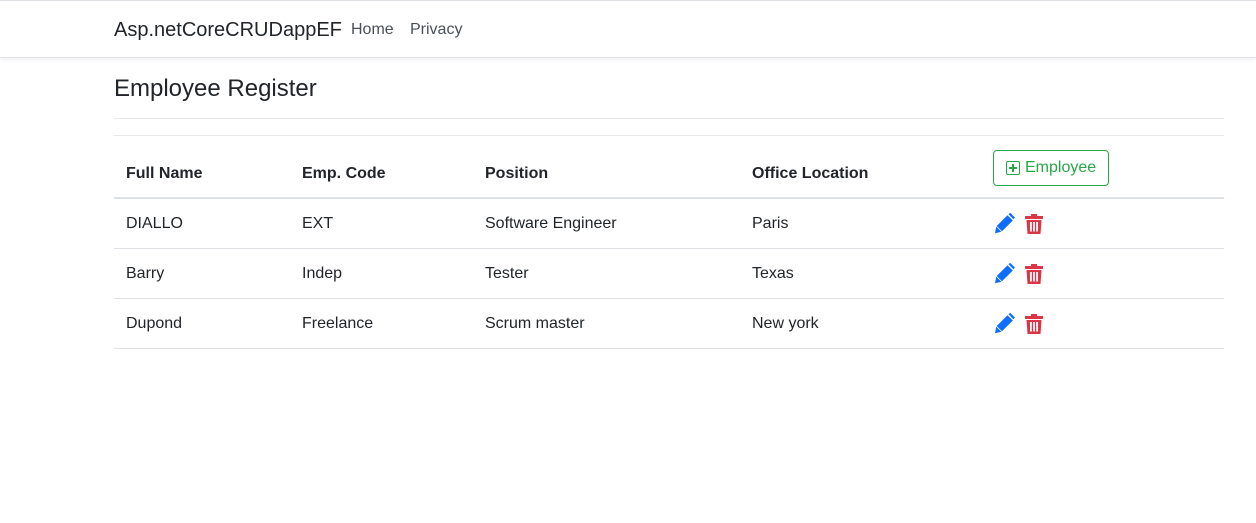 The height and width of the screenshot is (523, 1256). What do you see at coordinates (606, 323) in the screenshot?
I see `cell-position: Scrum master` at bounding box center [606, 323].